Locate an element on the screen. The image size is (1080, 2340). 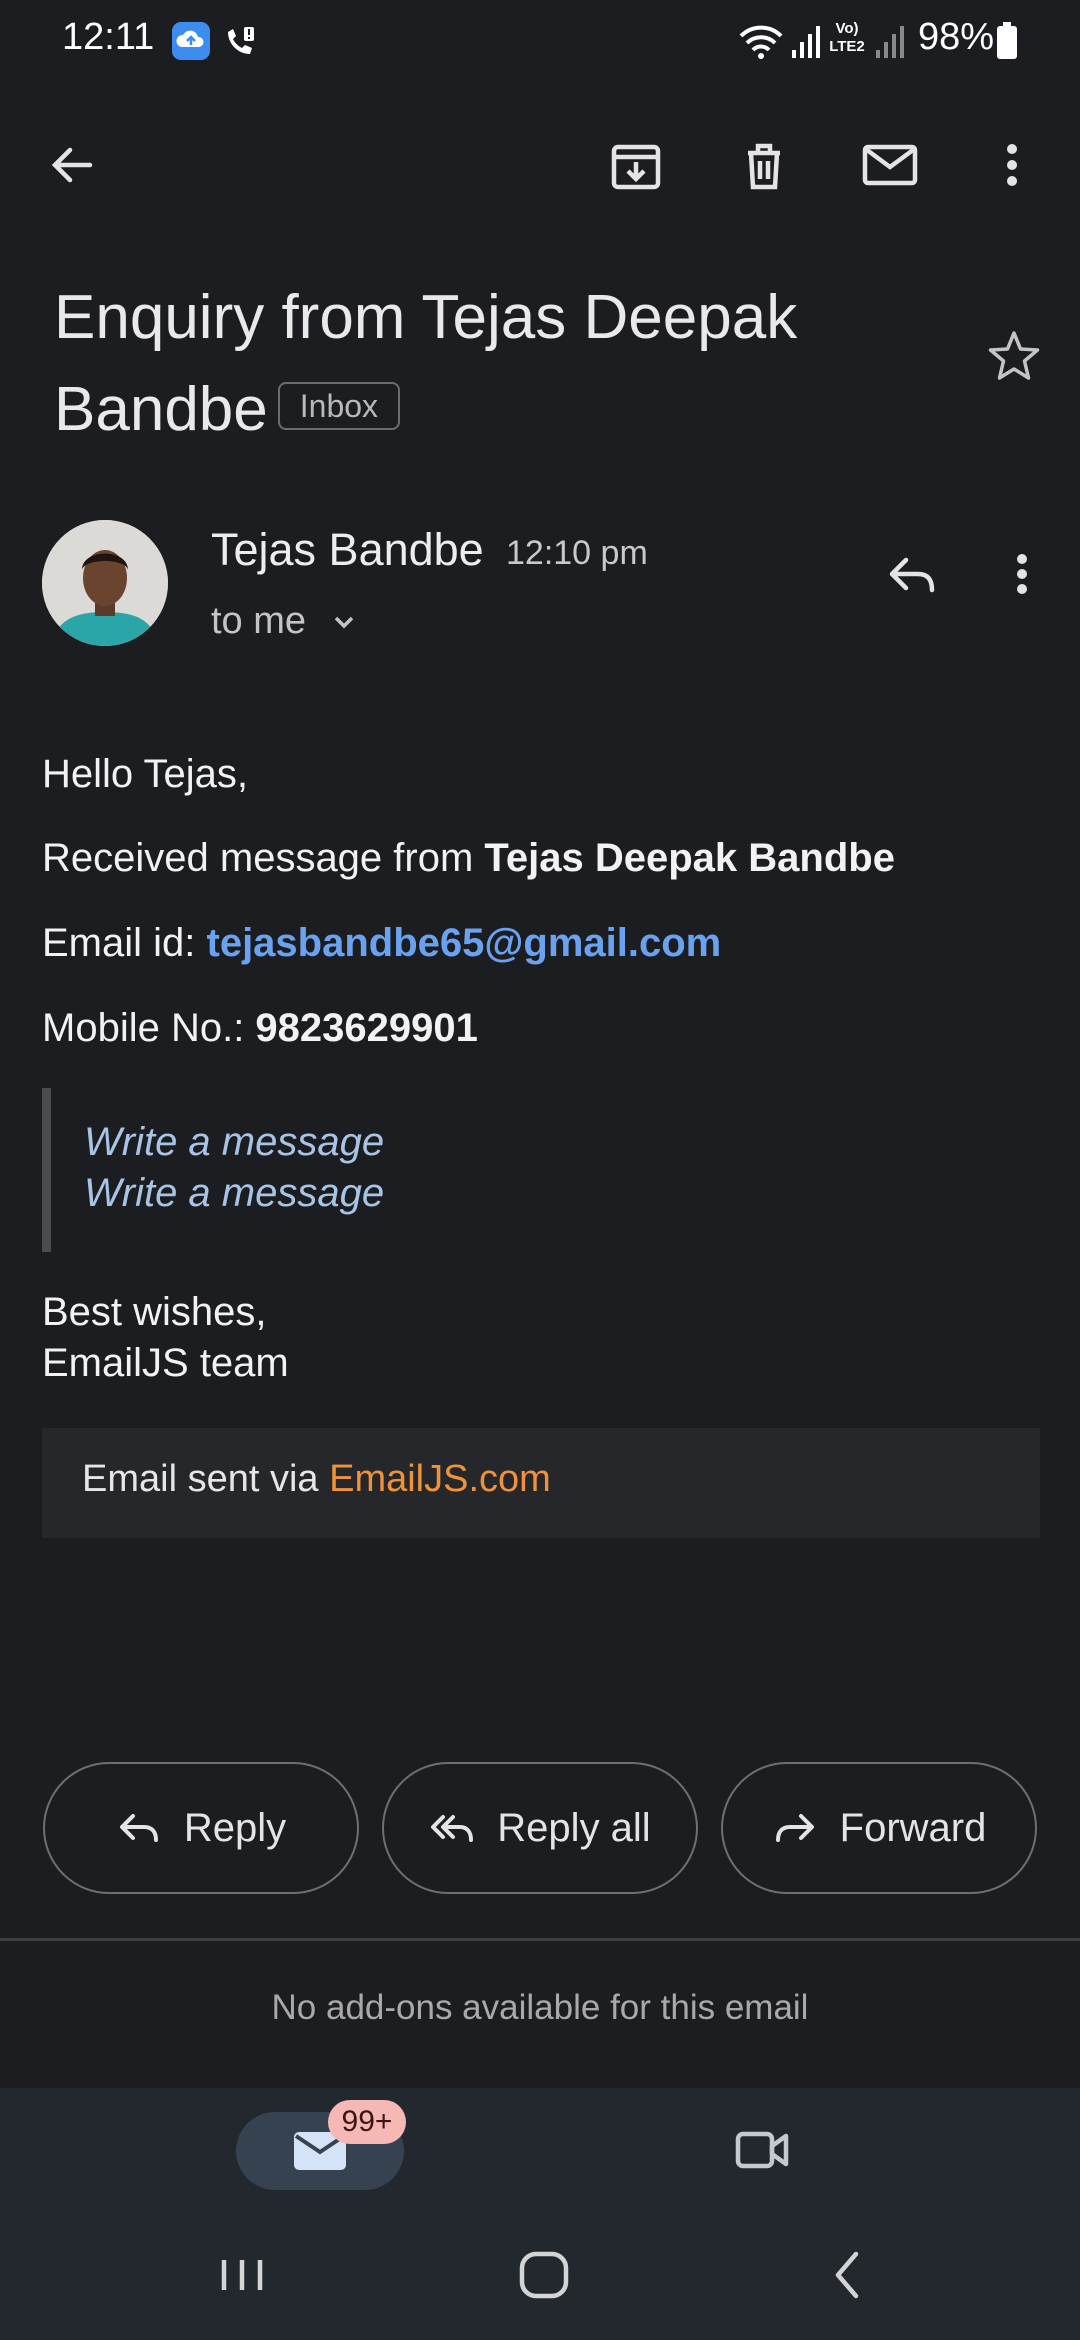
video-camera-icon is located at coordinates (762, 2150).